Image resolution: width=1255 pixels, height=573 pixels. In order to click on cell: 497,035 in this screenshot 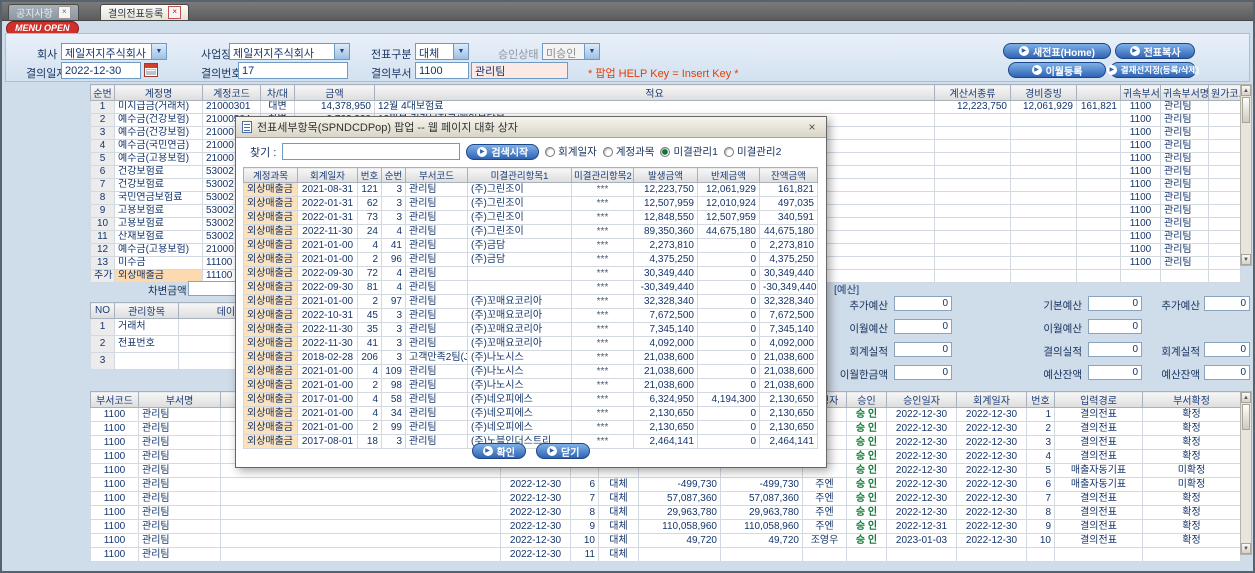, I will do `click(788, 203)`.